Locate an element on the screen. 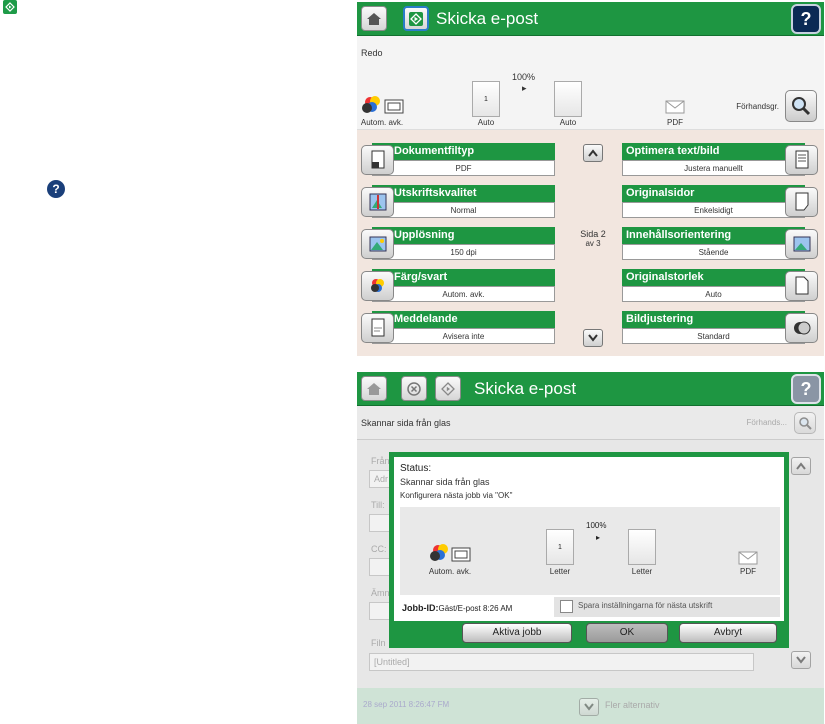 This screenshot has height=724, width=825. date-time: 28 sep 2011 8:26:47 FM is located at coordinates (406, 704).